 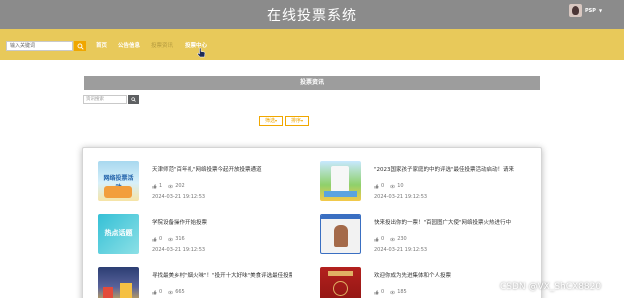 I want to click on news-stats: 0 10, so click(x=389, y=186).